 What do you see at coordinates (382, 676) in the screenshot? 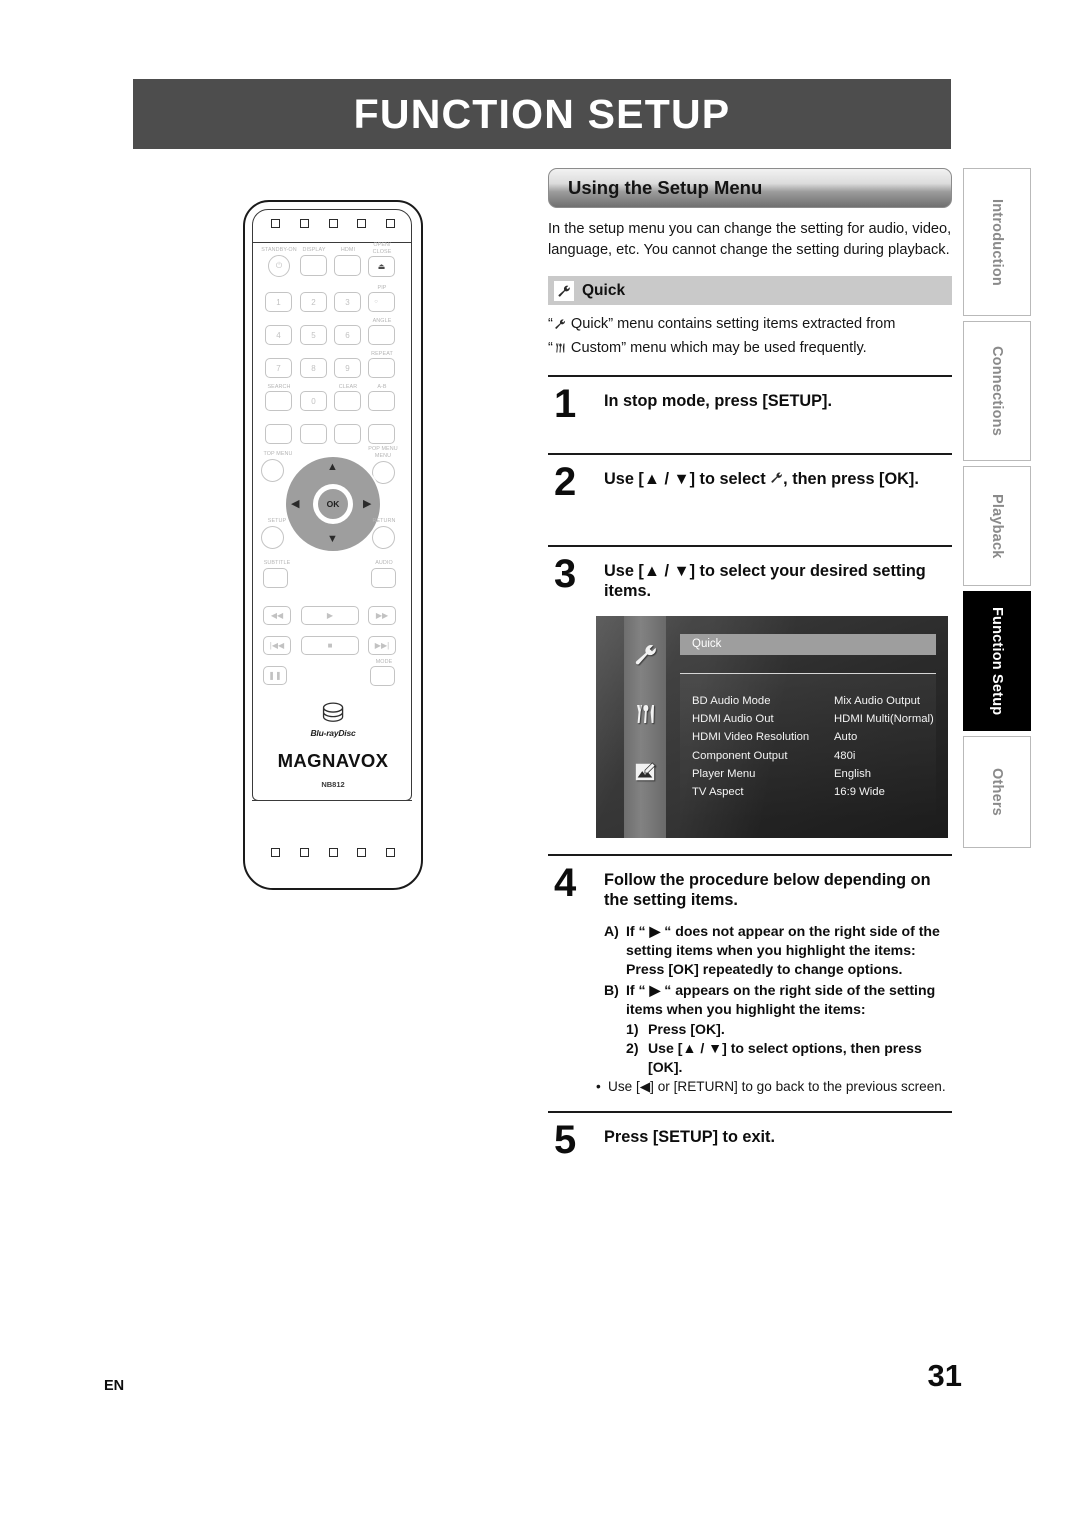
I see `mode-button` at bounding box center [382, 676].